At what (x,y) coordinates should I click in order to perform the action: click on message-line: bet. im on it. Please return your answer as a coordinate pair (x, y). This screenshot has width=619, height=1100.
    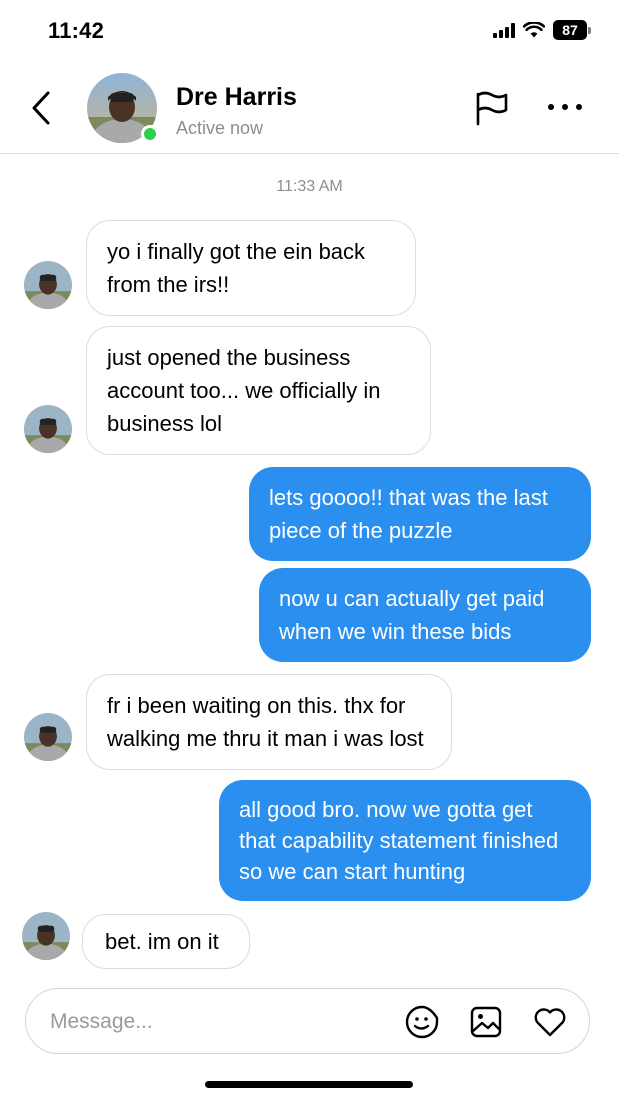
    Looking at the image, I should click on (162, 941).